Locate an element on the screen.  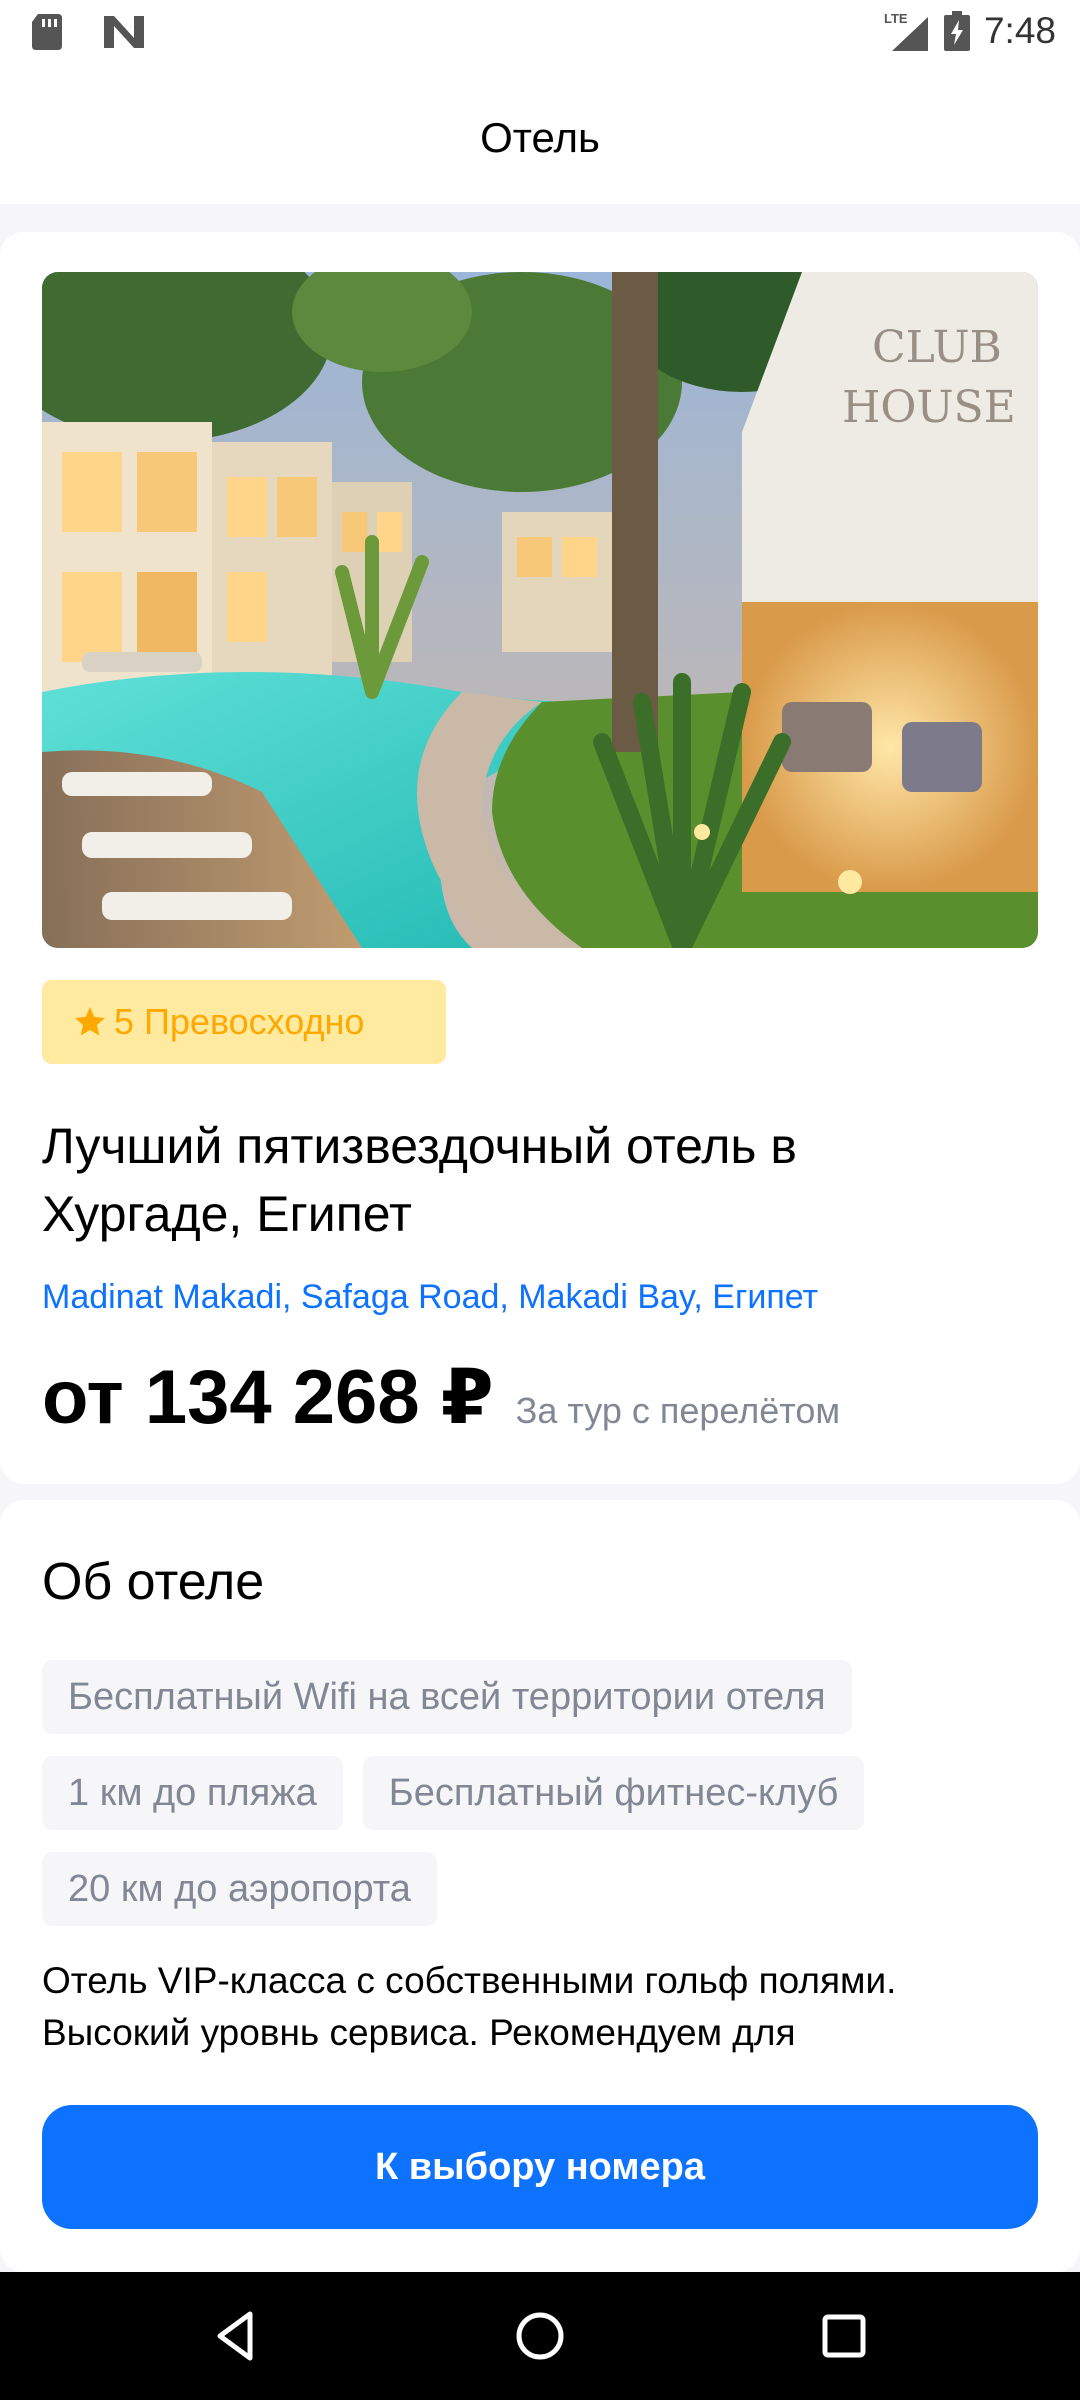
price-row: от 134 268 ₽ За тур с перелётом is located at coordinates (542, 1396).